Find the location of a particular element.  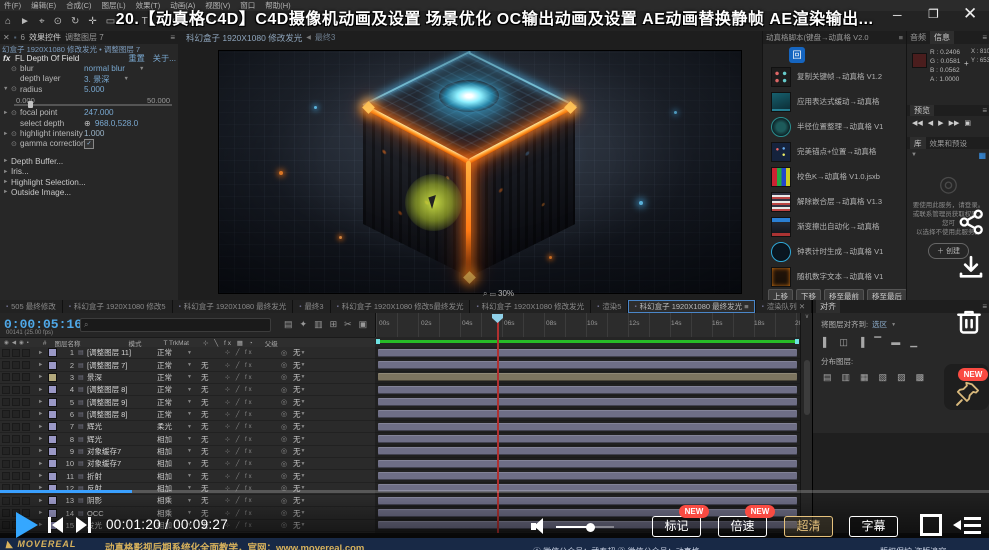

work-area-end-handle is located at coordinates (797, 341).